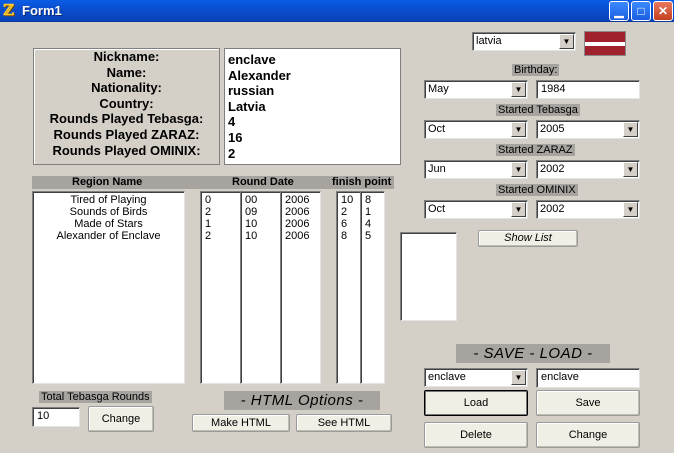  I want to click on save-button: Save, so click(588, 403).